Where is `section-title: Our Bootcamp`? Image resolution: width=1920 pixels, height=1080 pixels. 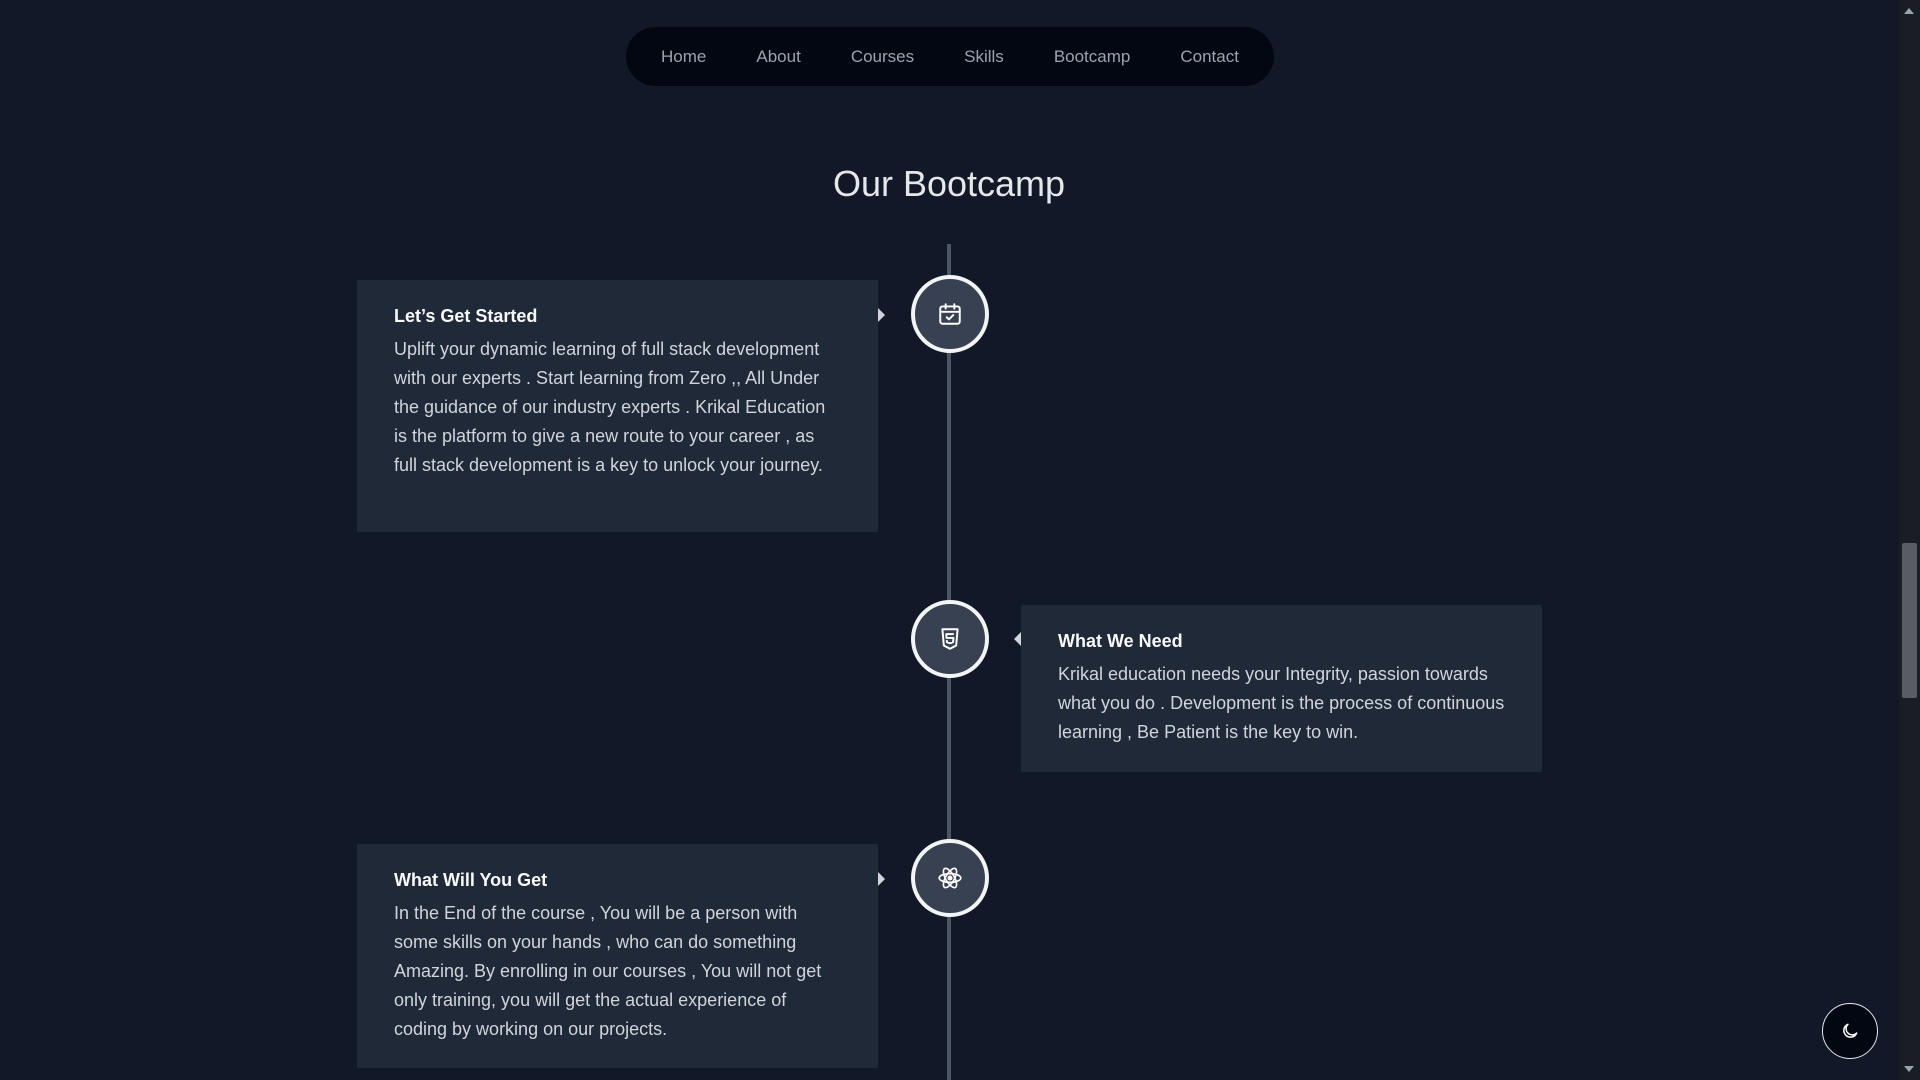 section-title: Our Bootcamp is located at coordinates (949, 183).